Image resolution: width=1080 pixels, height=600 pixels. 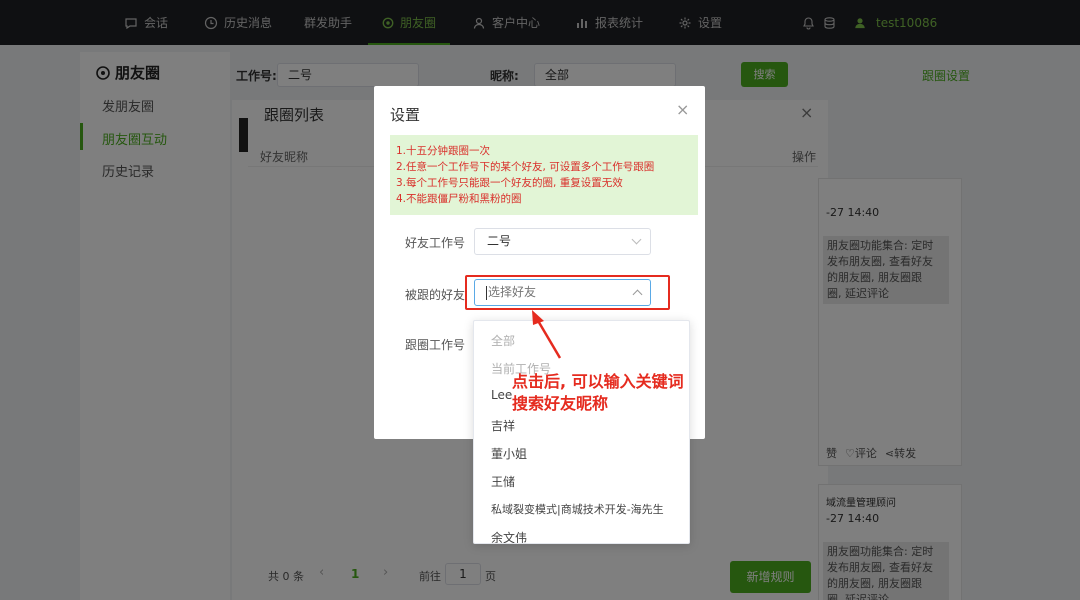 I want to click on dropdown-option: 私域裂变模式|商城技术开发-海先生, so click(x=577, y=509).